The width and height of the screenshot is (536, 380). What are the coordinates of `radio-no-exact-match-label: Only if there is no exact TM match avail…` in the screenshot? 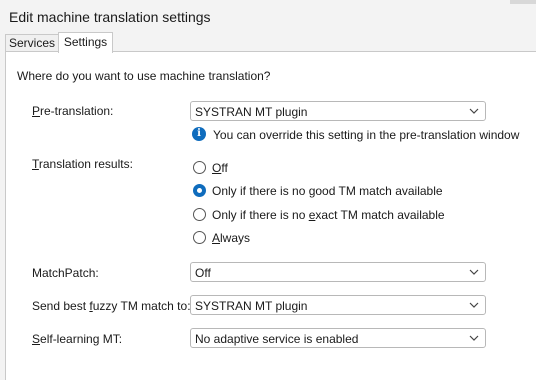 It's located at (328, 215).